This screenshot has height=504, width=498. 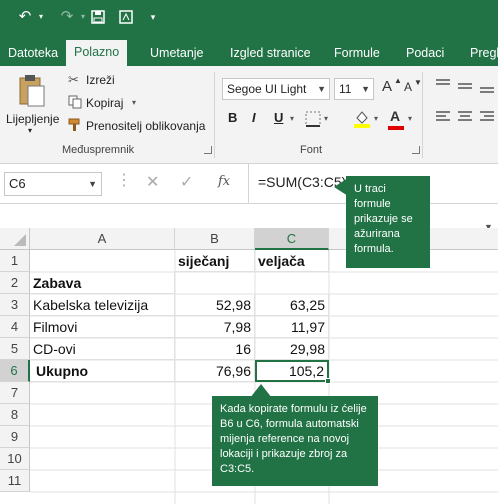 What do you see at coordinates (215, 239) in the screenshot?
I see `column-header: B` at bounding box center [215, 239].